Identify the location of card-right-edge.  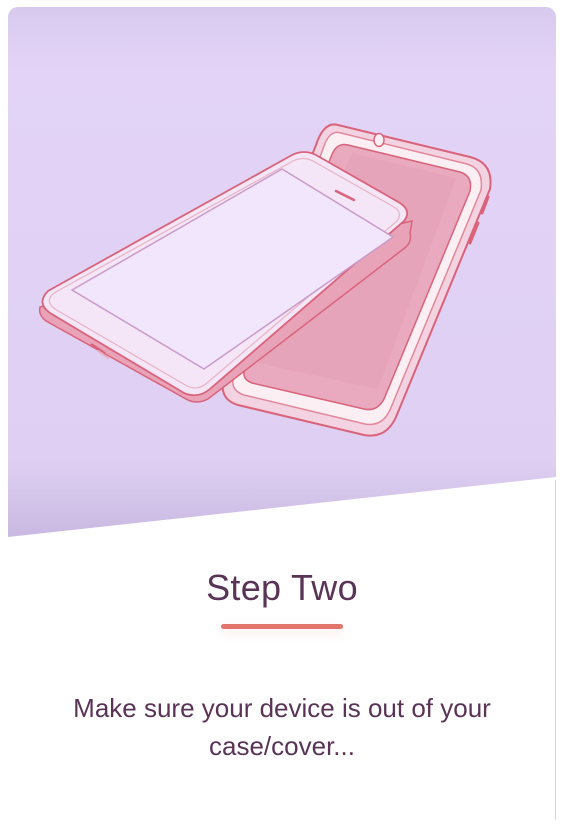
(555, 650).